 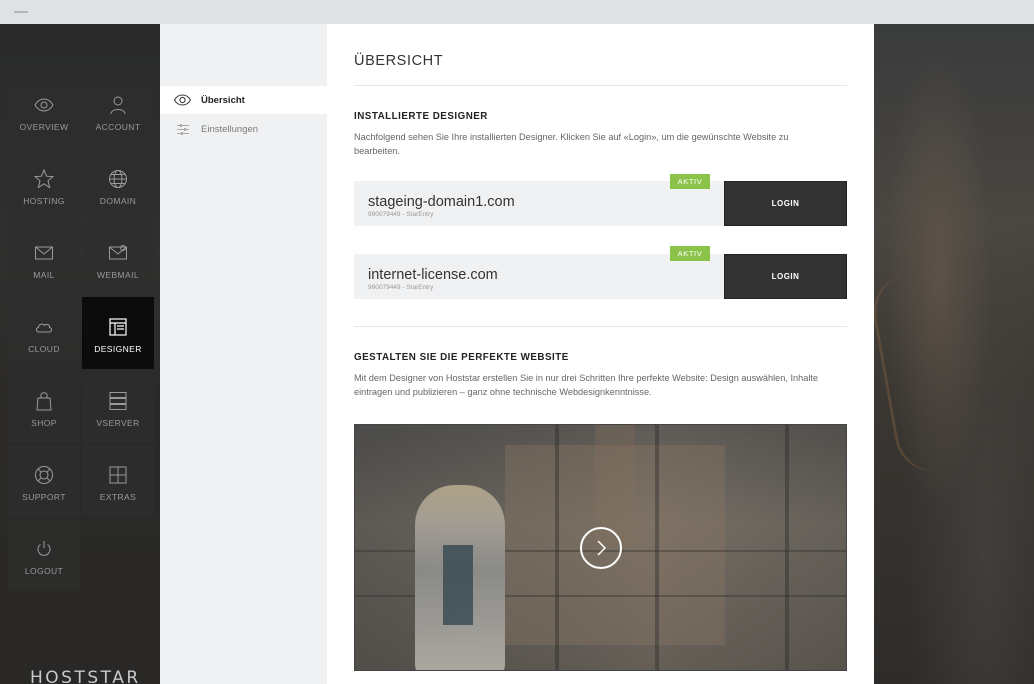 What do you see at coordinates (230, 129) in the screenshot?
I see `subnav-label: Einstellungen` at bounding box center [230, 129].